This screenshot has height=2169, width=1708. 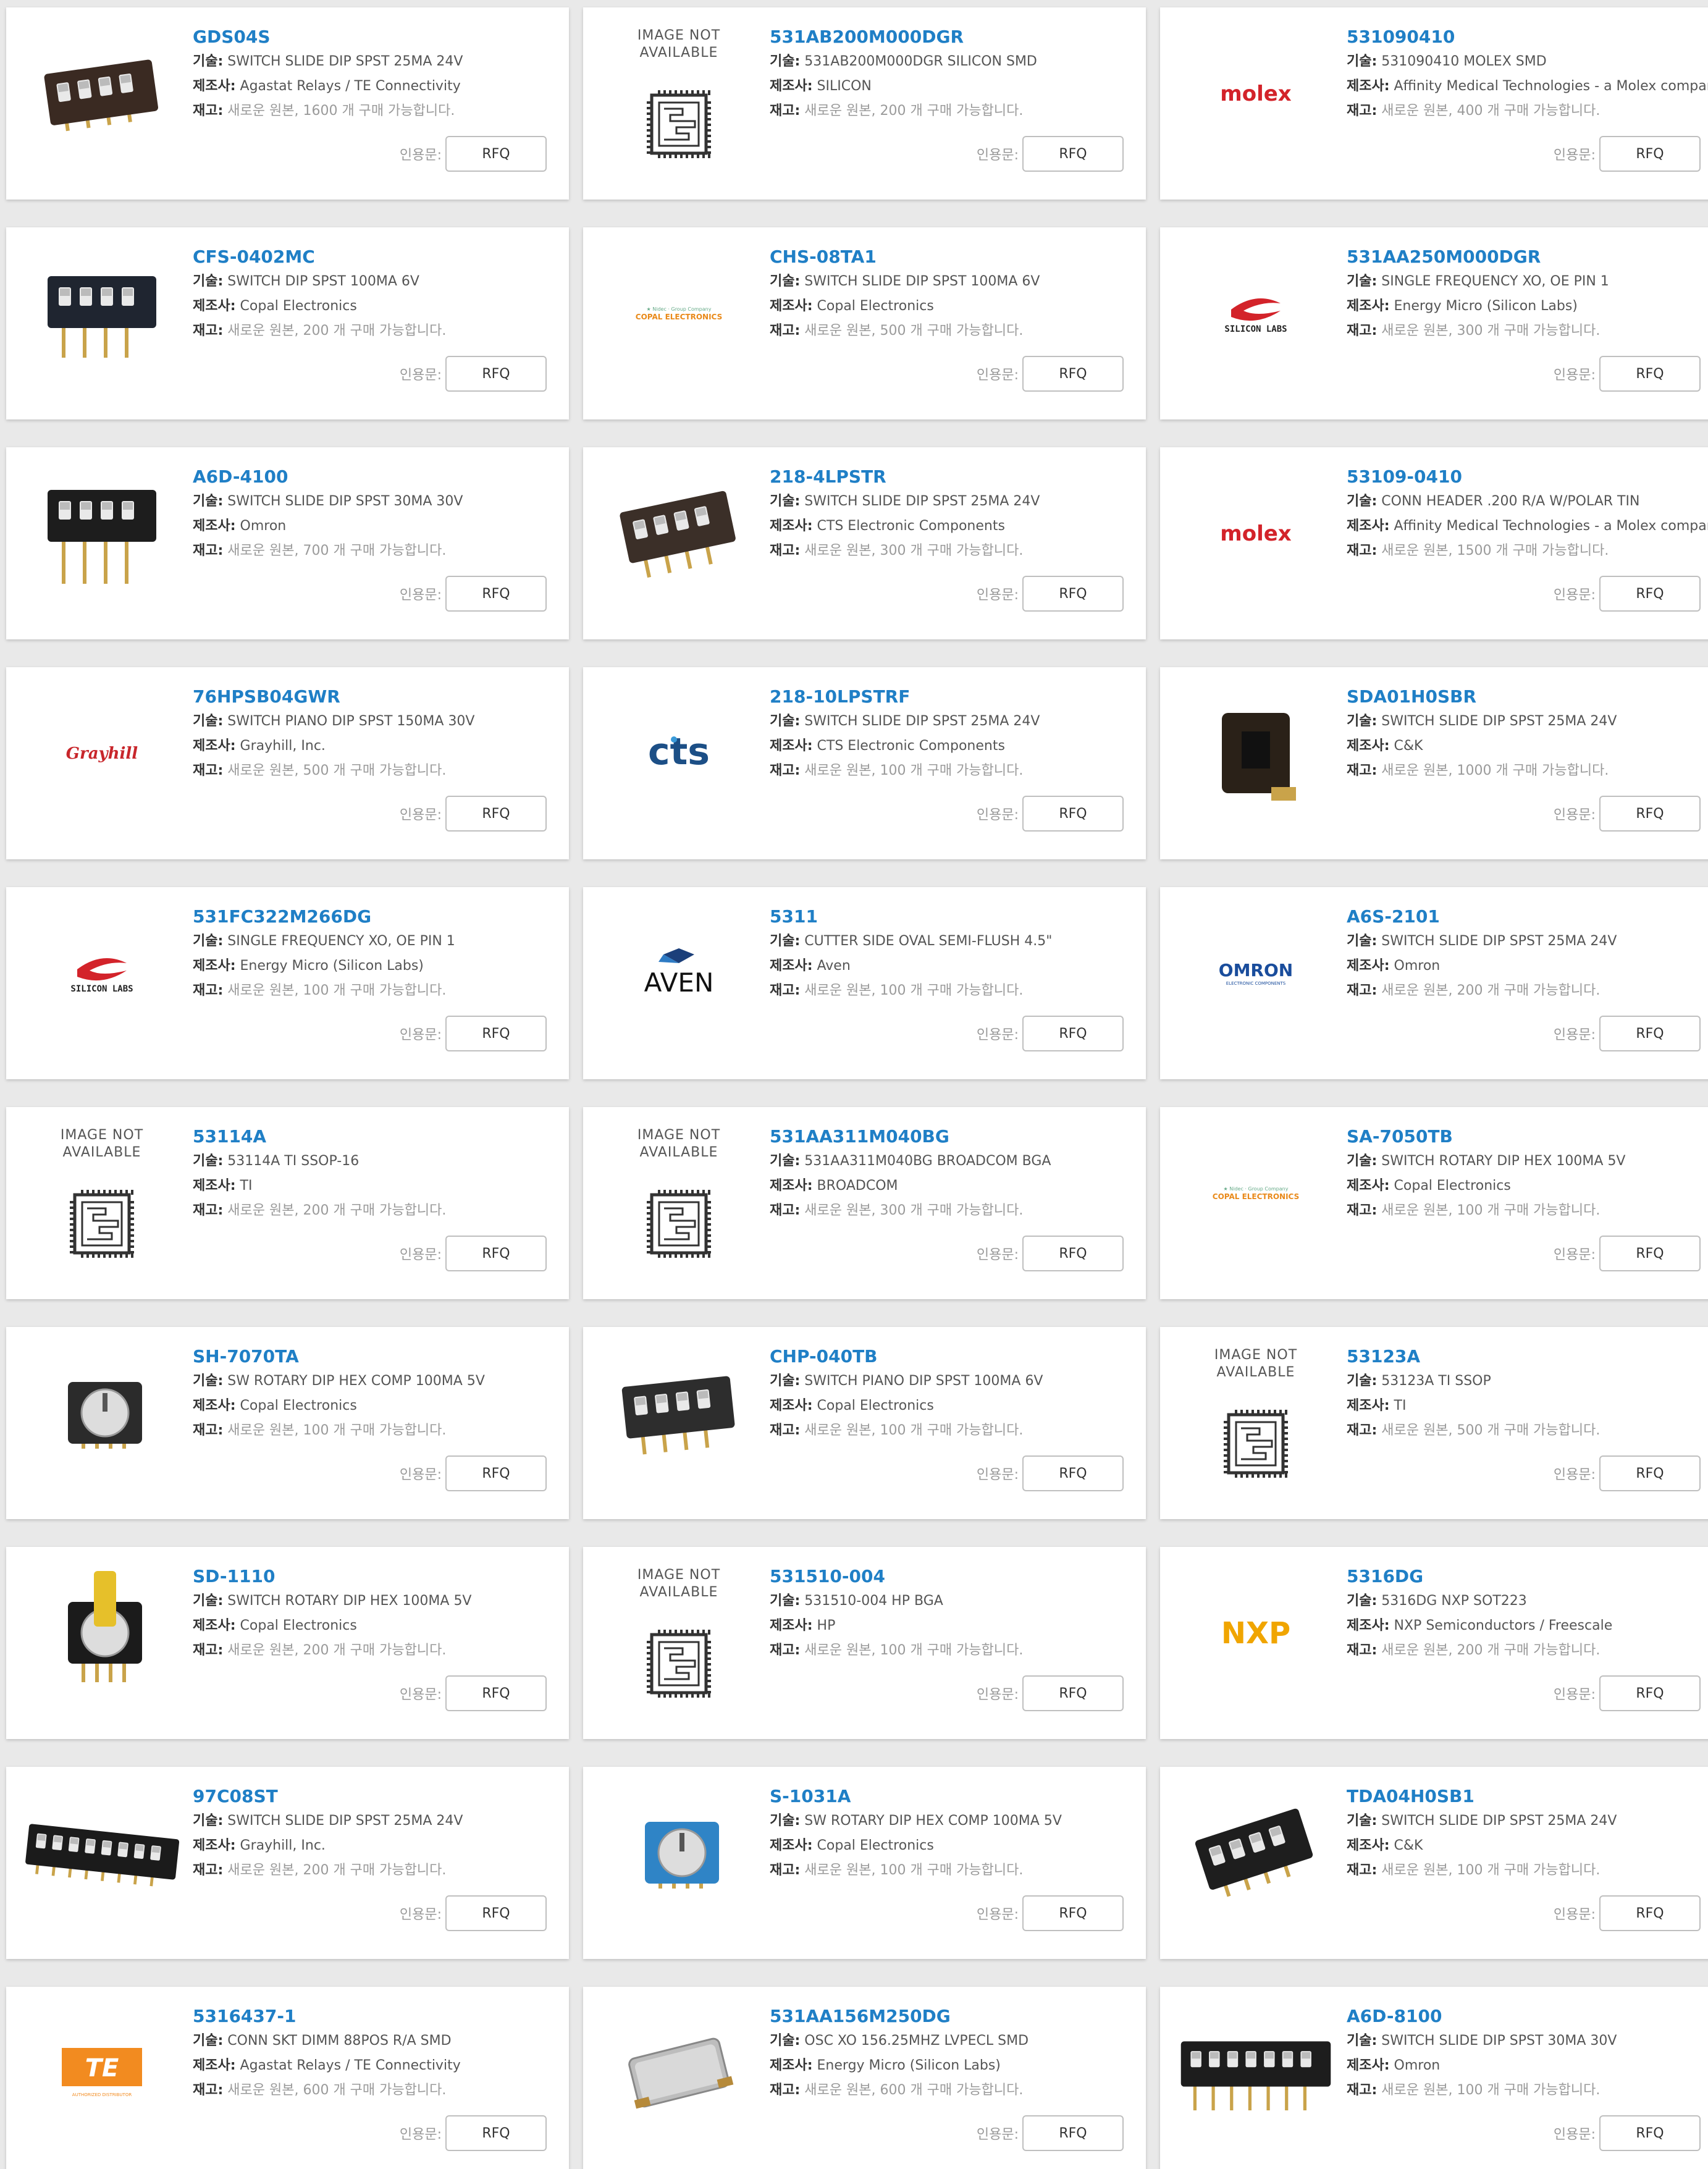 I want to click on product-image: NXP, so click(x=1255, y=1633).